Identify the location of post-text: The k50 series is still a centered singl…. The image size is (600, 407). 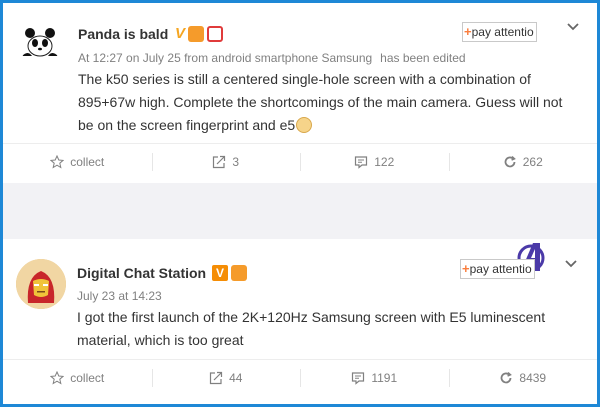
(320, 102).